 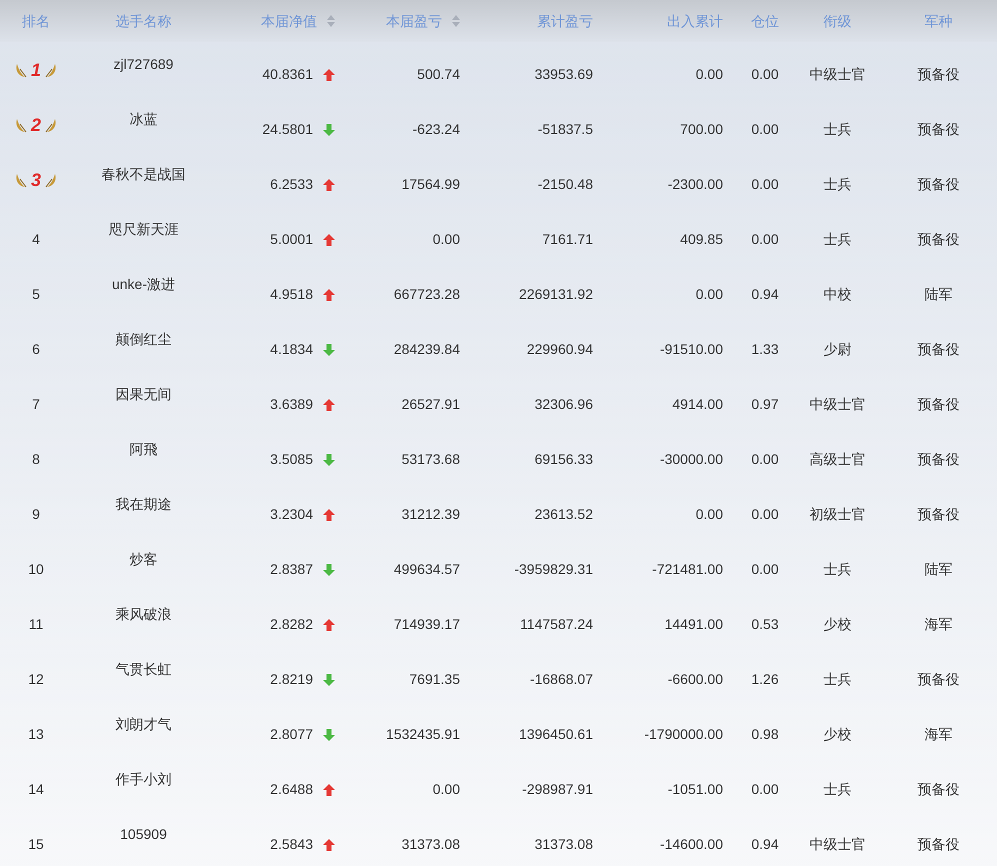 I want to click on player-name: 春秋不是战国, so click(x=144, y=174).